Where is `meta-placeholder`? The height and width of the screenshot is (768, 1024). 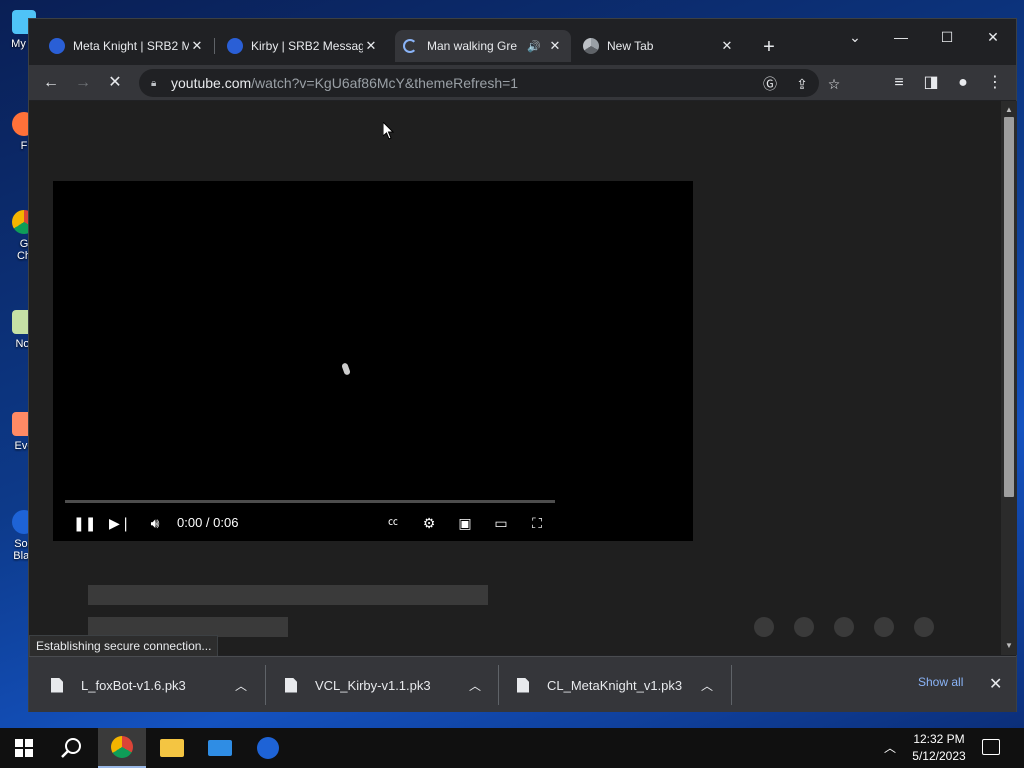 meta-placeholder is located at coordinates (188, 627).